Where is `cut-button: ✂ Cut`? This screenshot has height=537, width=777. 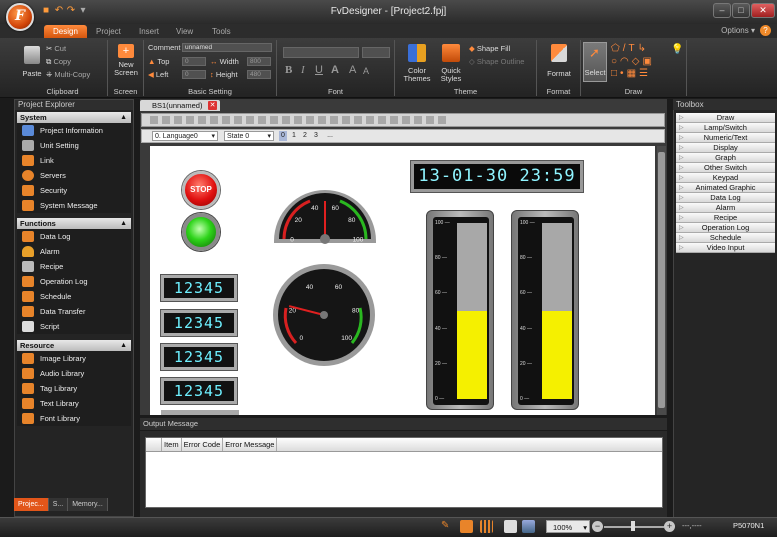
cut-button: ✂ Cut is located at coordinates (56, 48).